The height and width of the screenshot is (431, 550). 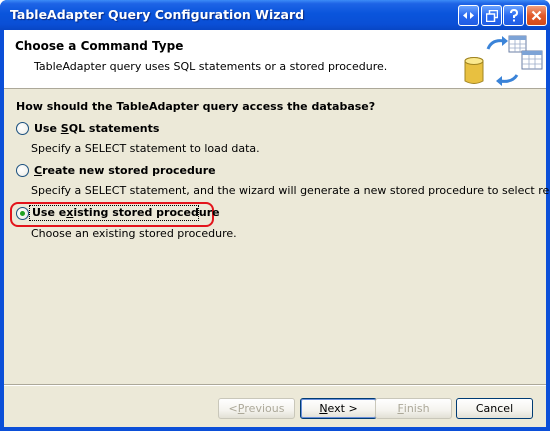 What do you see at coordinates (157, 14) in the screenshot?
I see `window-title: TableAdapter Query Configuration Wizard` at bounding box center [157, 14].